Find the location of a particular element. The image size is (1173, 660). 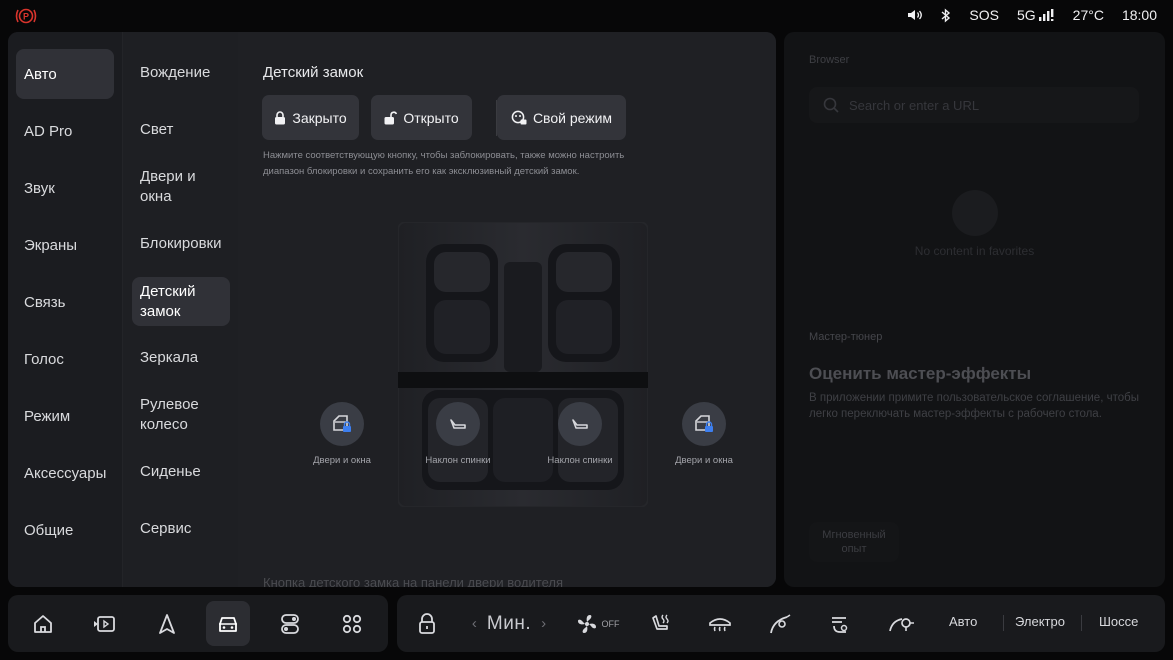

browser-search-input: Search or enter a URL is located at coordinates (974, 105).